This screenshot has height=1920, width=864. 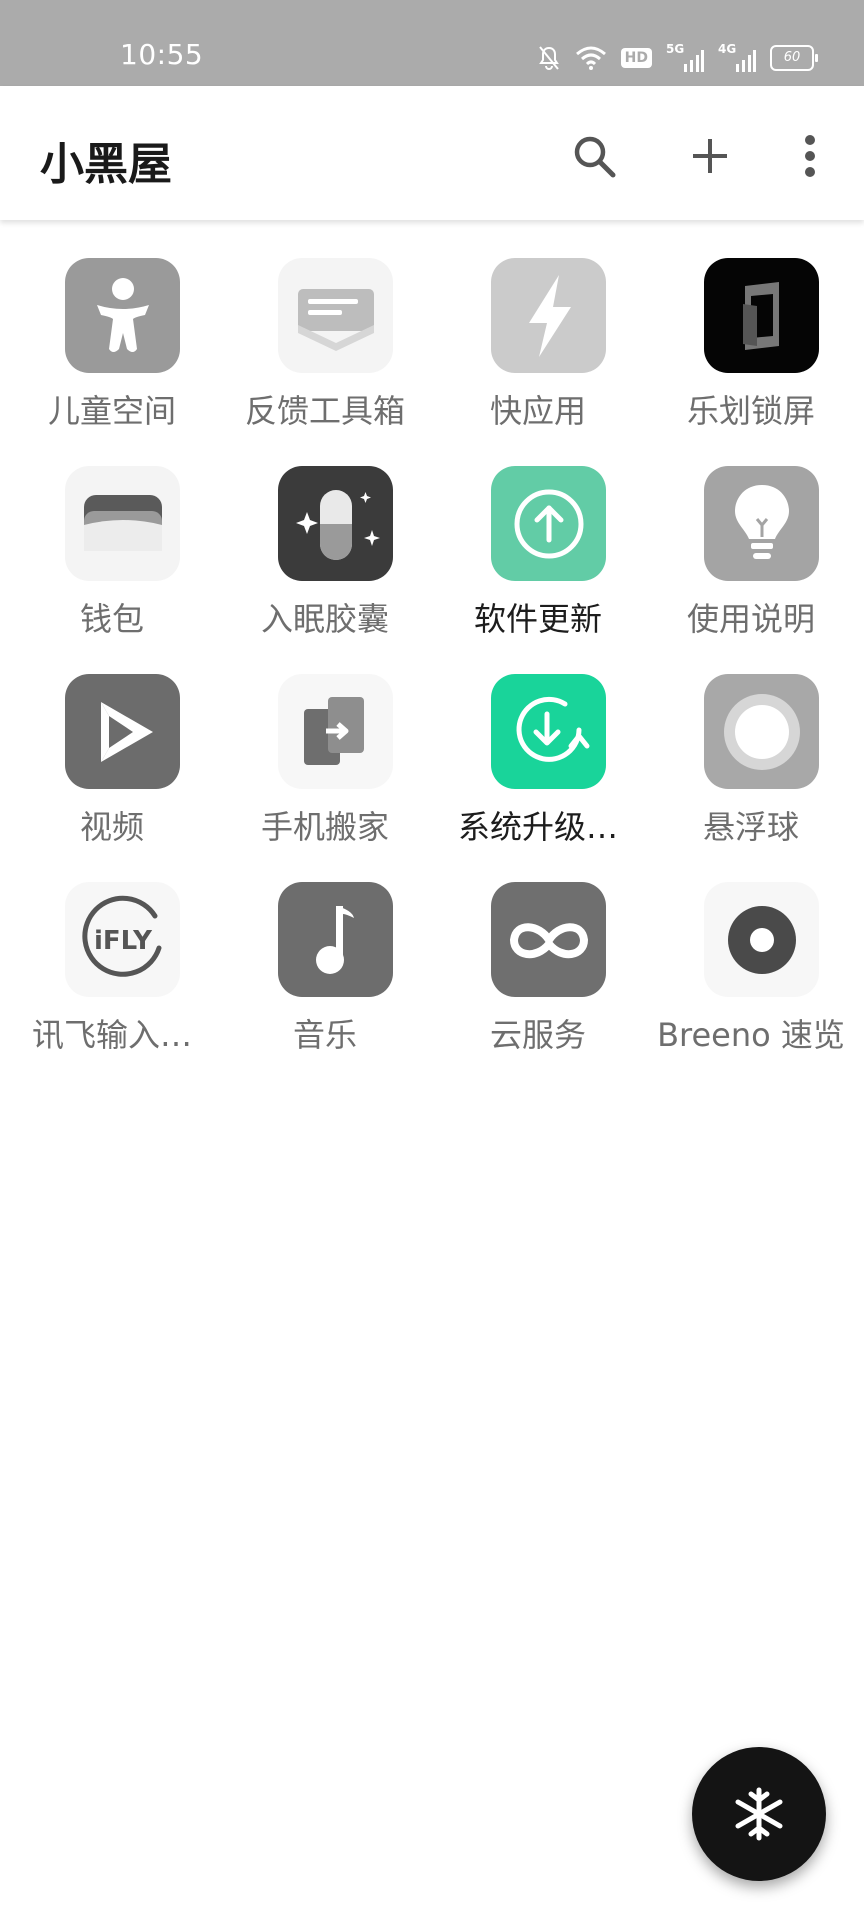 I want to click on feedback-icon, so click(x=335, y=315).